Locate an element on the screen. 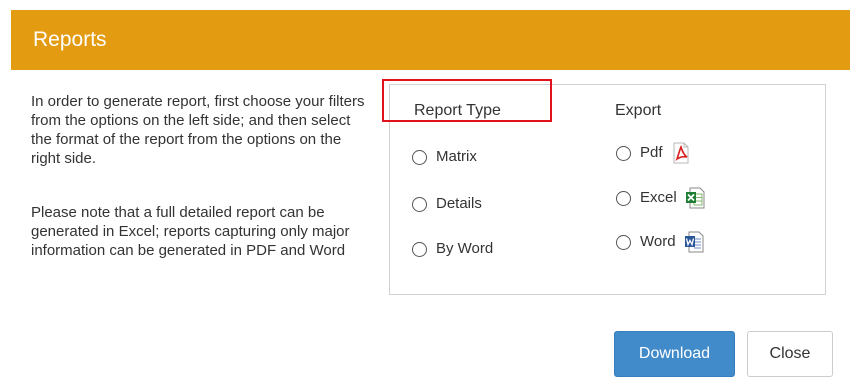  radio-report-details: Details is located at coordinates (447, 204).